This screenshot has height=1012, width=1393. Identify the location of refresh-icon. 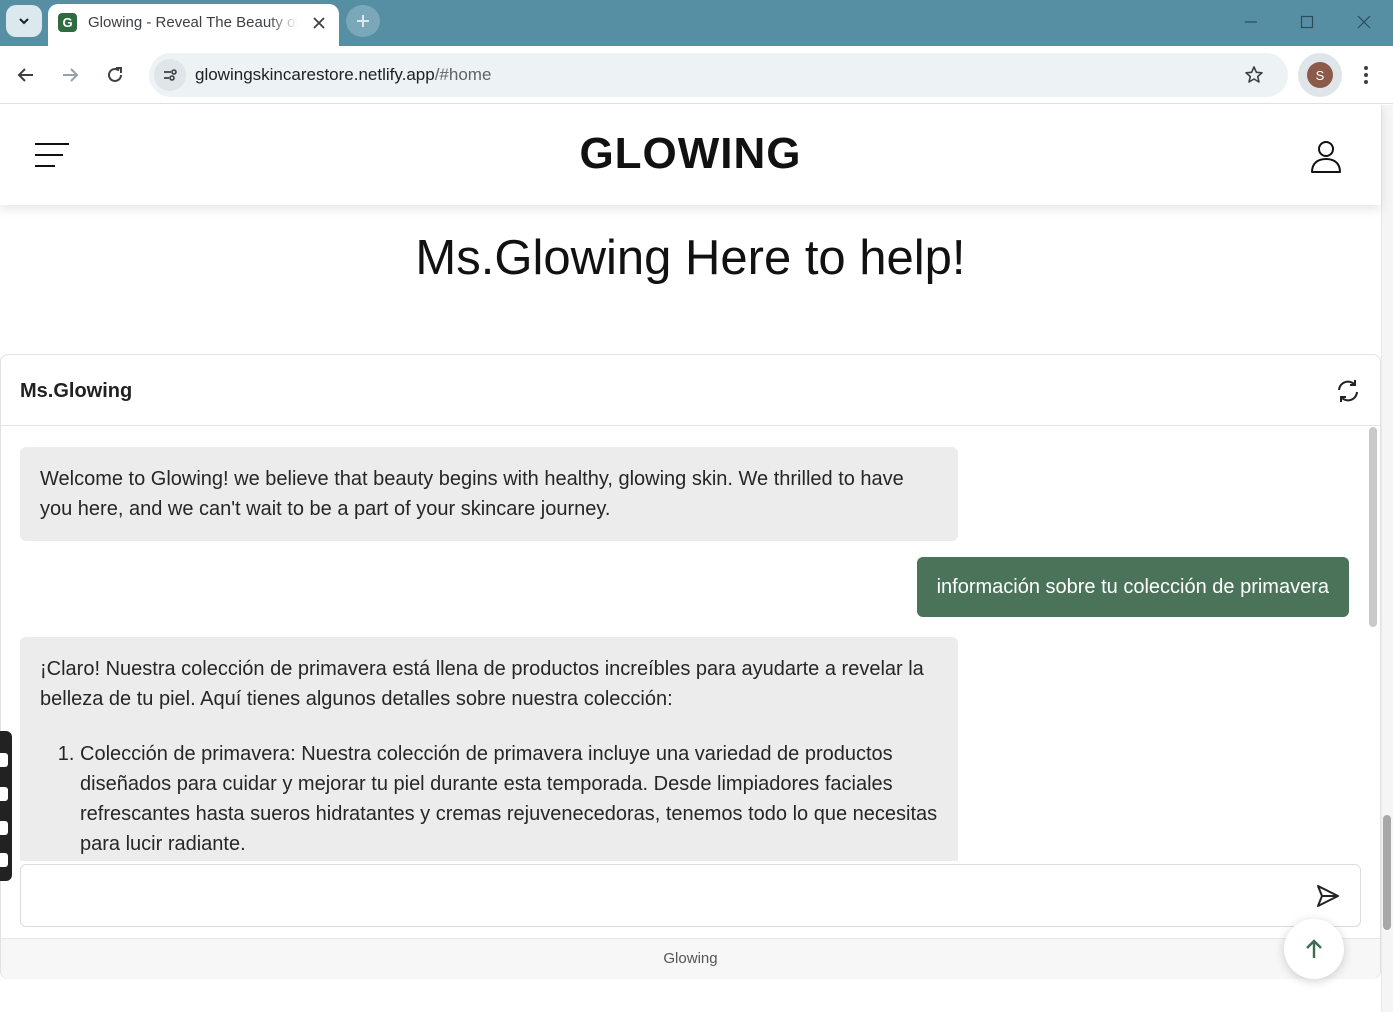
(1348, 391).